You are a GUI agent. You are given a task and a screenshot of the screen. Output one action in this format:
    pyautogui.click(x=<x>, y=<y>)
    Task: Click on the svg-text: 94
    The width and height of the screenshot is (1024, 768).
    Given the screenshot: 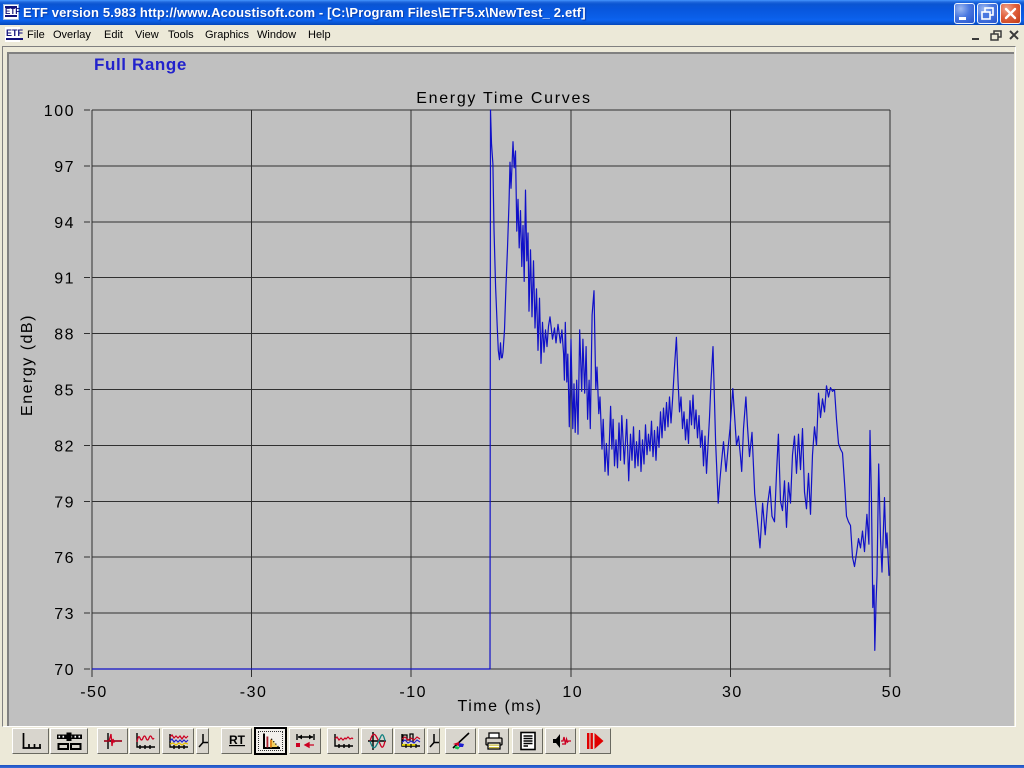 What is the action you would take?
    pyautogui.click(x=64, y=223)
    